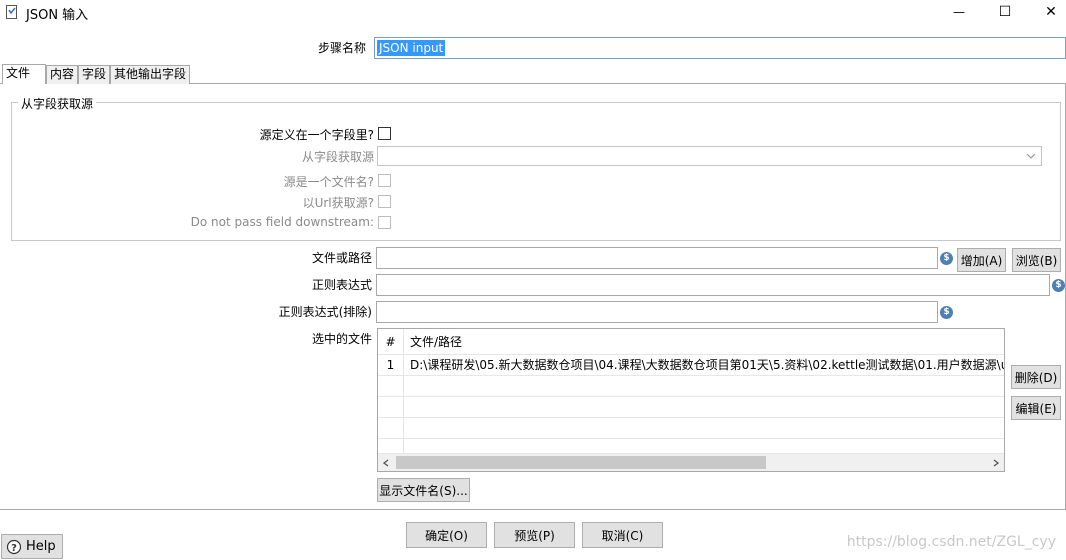 The image size is (1066, 560). I want to click on tab-fields: 字段, so click(94, 74).